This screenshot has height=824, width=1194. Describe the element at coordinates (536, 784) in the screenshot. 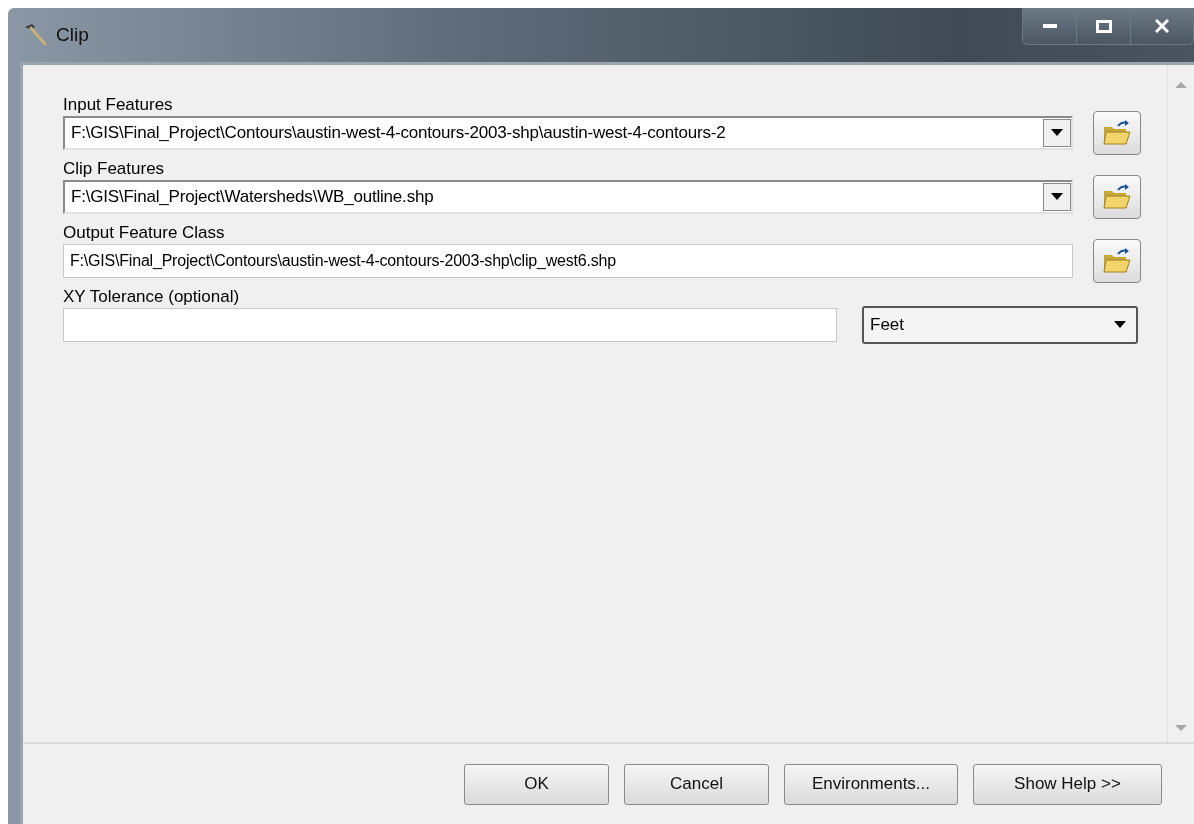

I see `dialog-button: OK` at that location.